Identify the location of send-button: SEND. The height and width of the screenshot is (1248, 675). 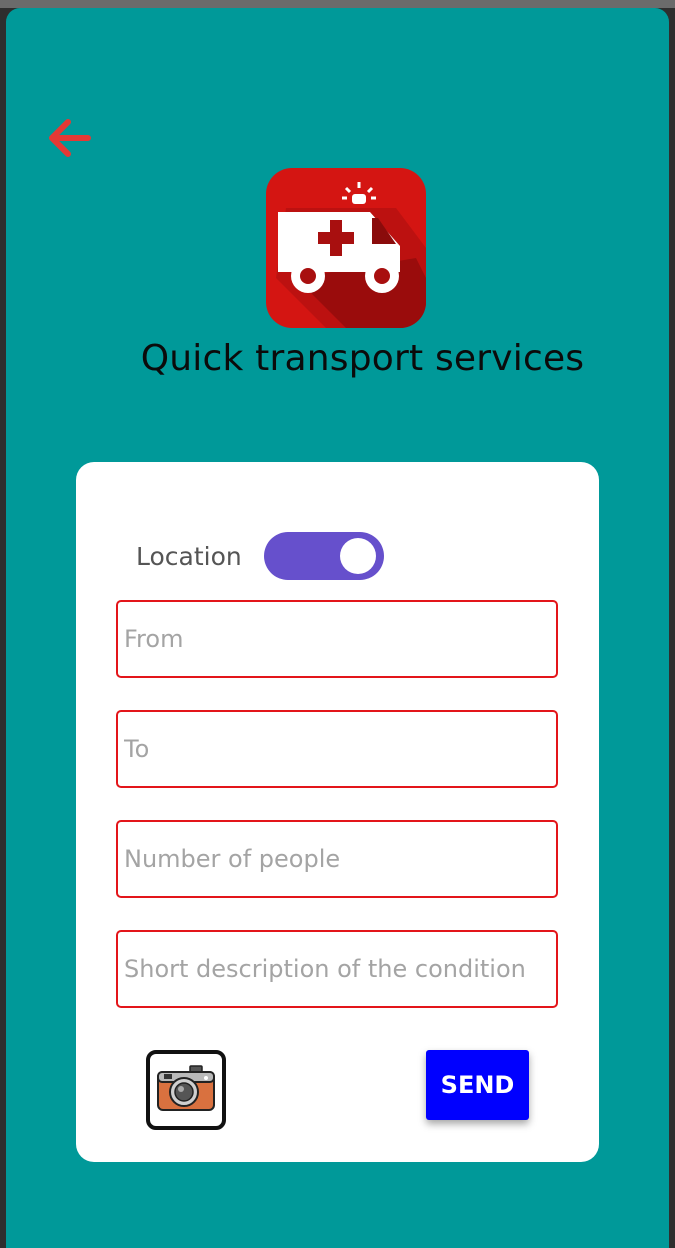
(477, 1085).